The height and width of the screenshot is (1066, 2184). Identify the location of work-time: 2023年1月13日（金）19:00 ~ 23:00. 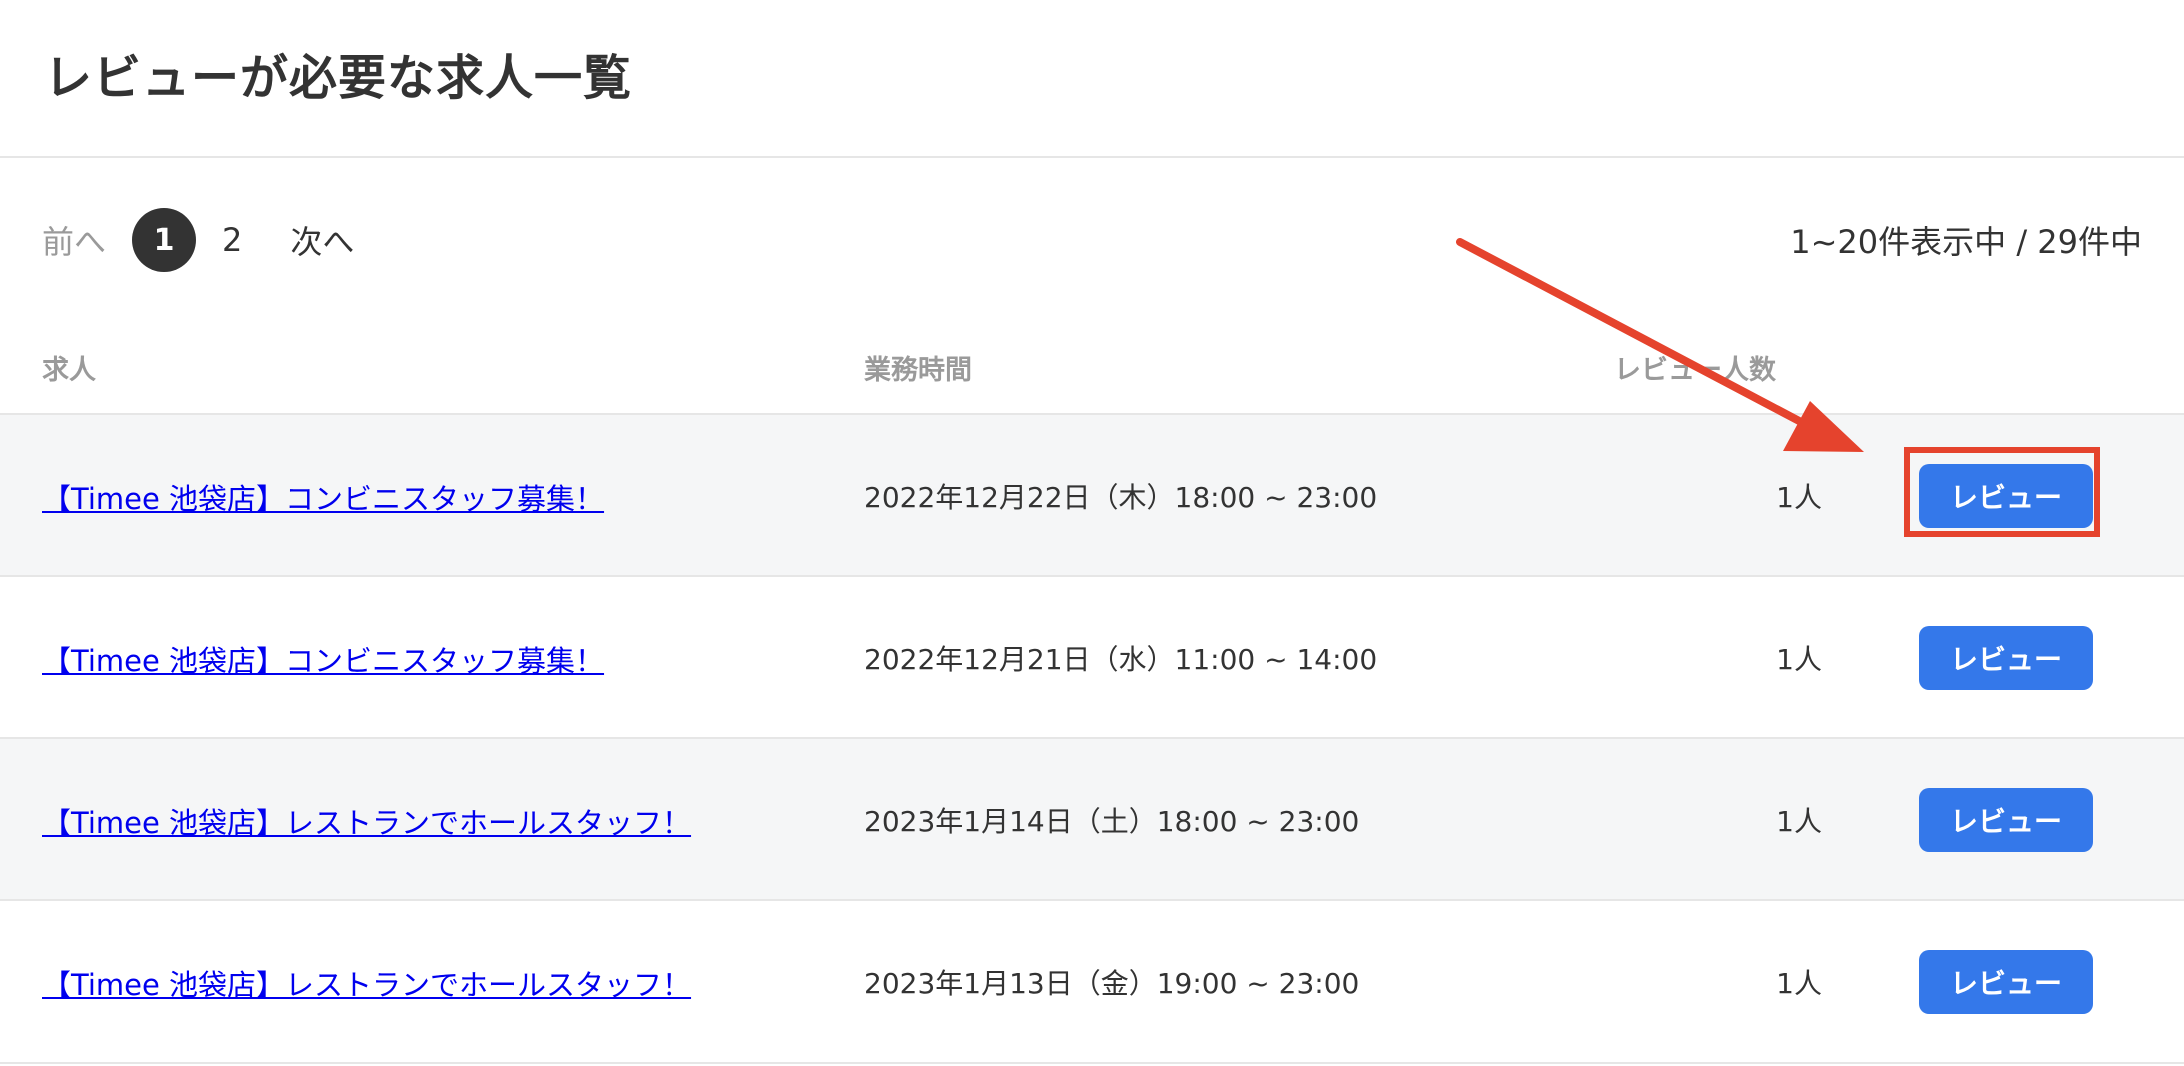
(1112, 983).